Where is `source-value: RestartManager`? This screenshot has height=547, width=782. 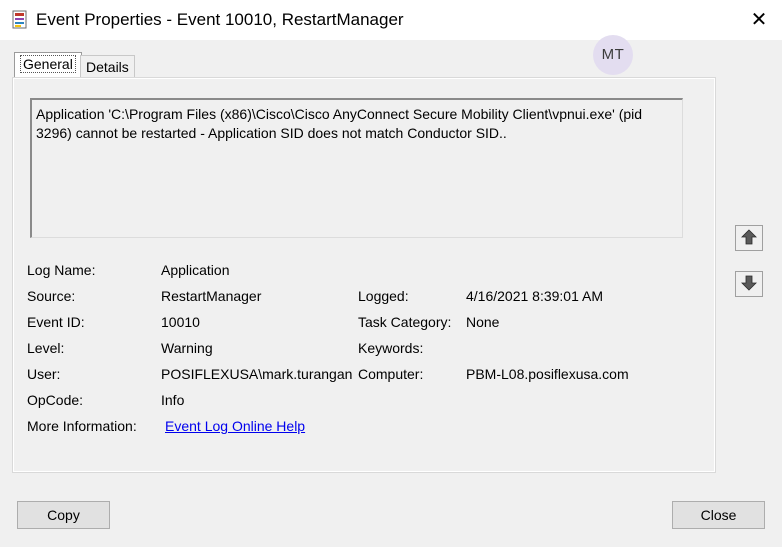
source-value: RestartManager is located at coordinates (211, 296).